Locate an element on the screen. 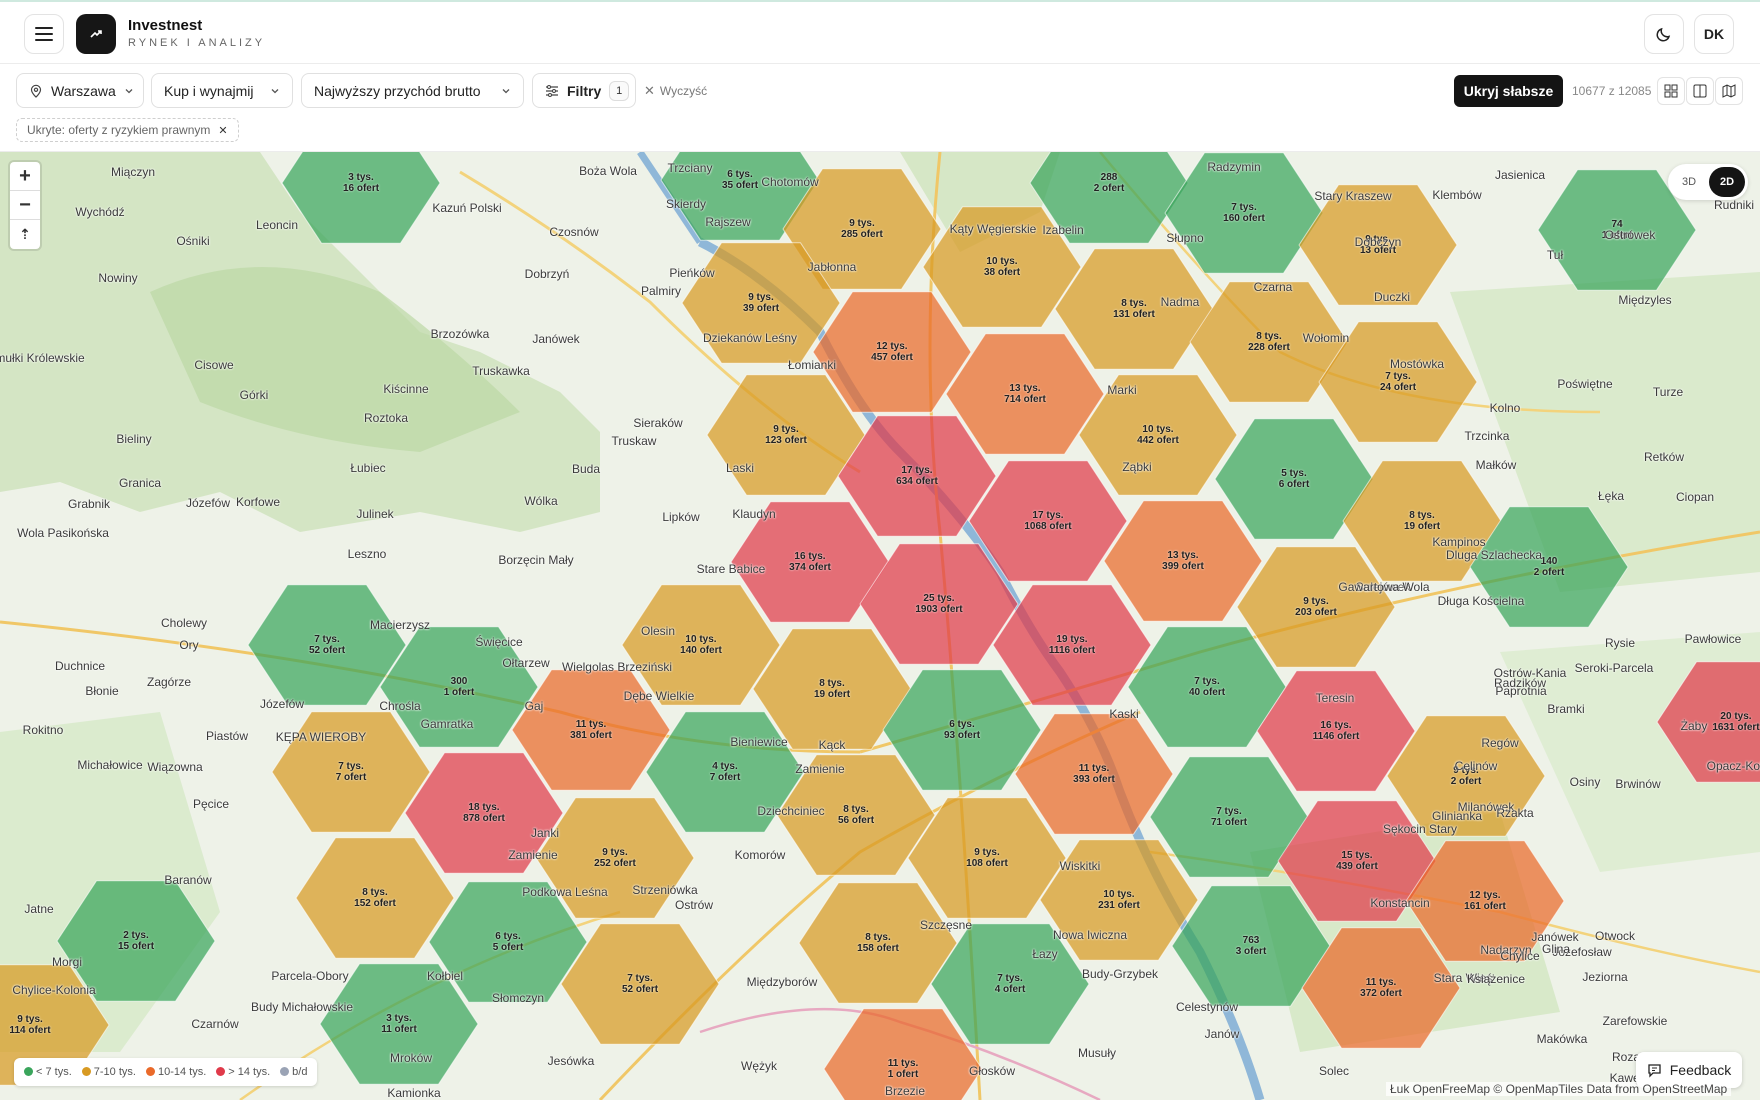  hex-offers: 19 ofert is located at coordinates (832, 694).